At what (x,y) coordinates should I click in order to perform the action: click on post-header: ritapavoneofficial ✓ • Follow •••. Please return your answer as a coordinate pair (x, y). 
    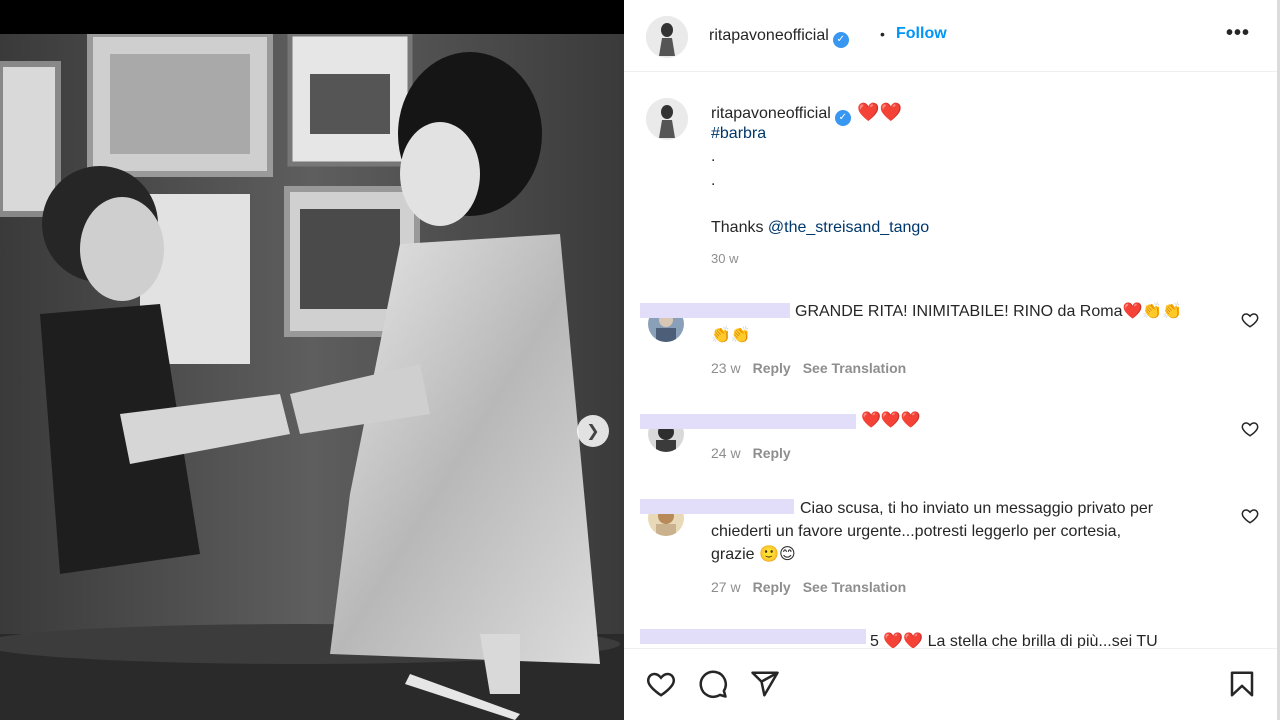
    Looking at the image, I should click on (950, 36).